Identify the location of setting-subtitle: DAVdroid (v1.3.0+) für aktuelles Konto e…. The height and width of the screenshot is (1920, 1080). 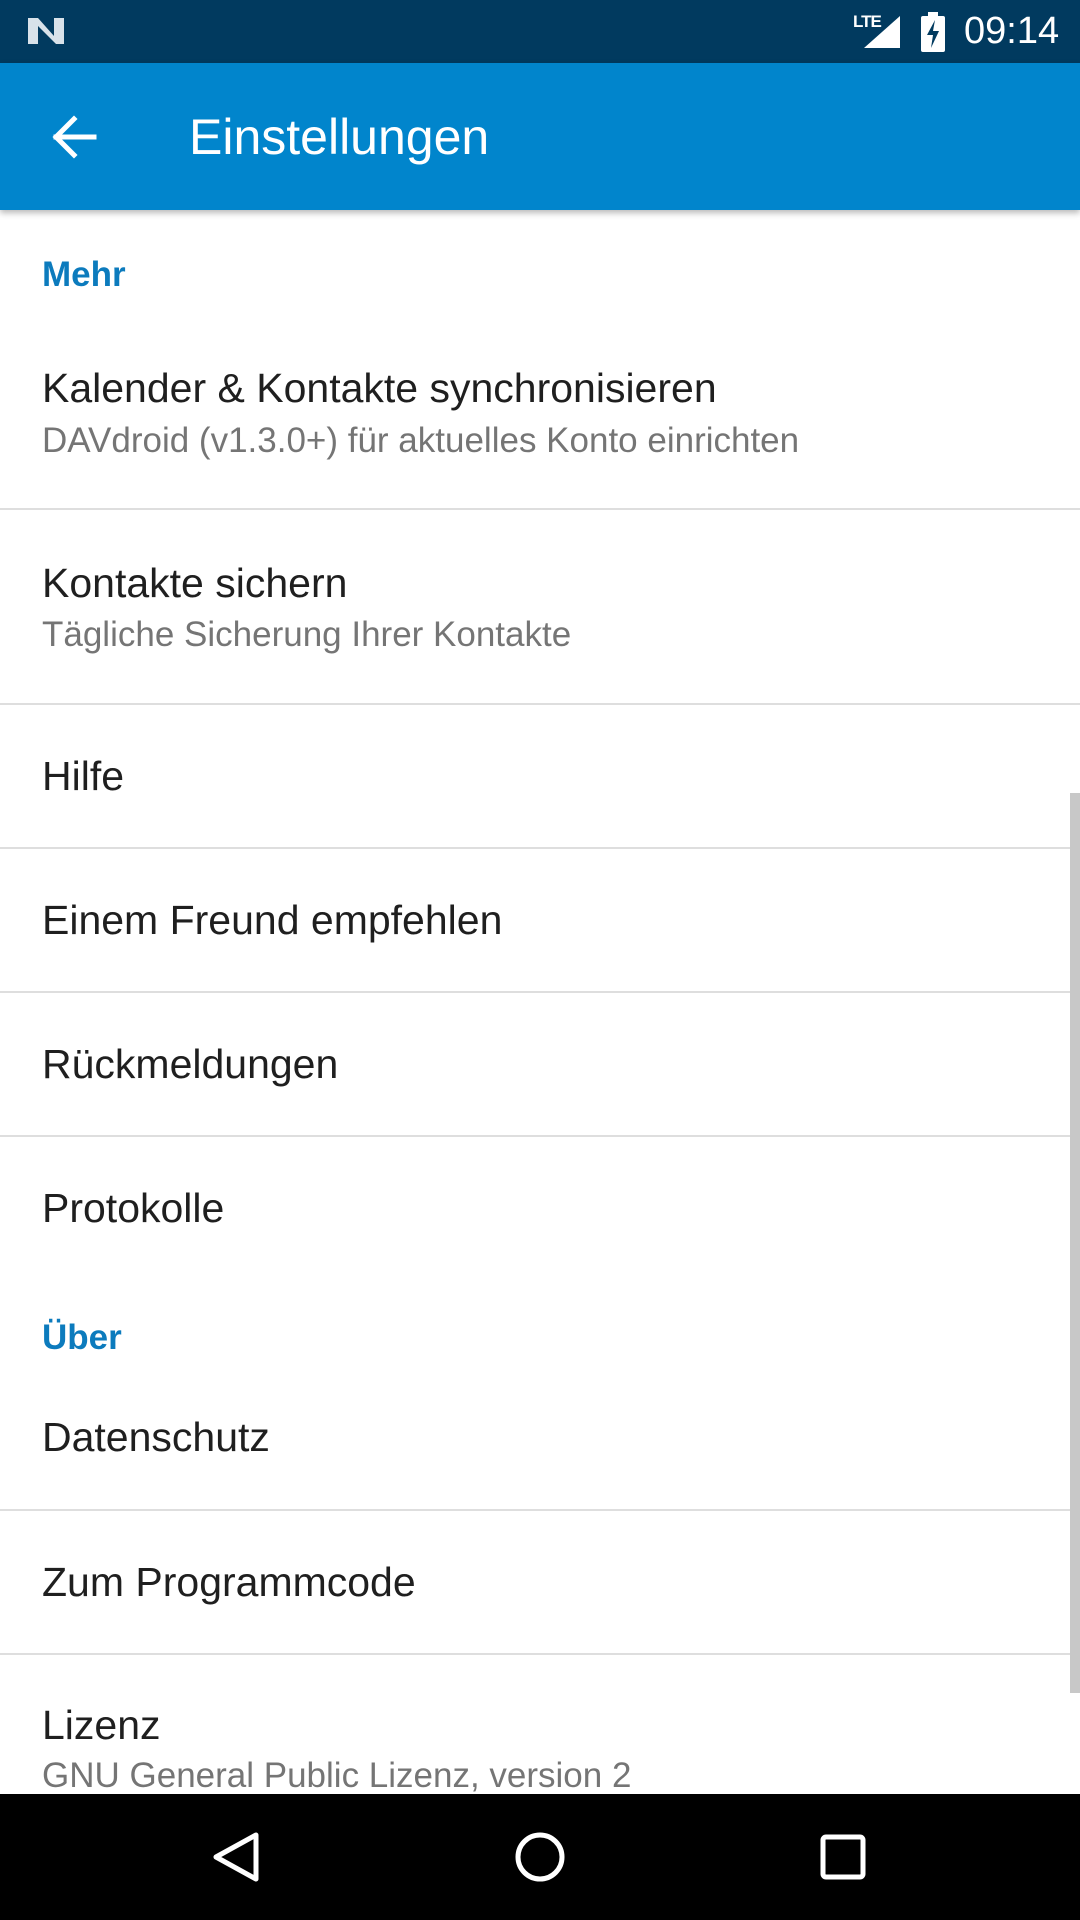
(421, 440).